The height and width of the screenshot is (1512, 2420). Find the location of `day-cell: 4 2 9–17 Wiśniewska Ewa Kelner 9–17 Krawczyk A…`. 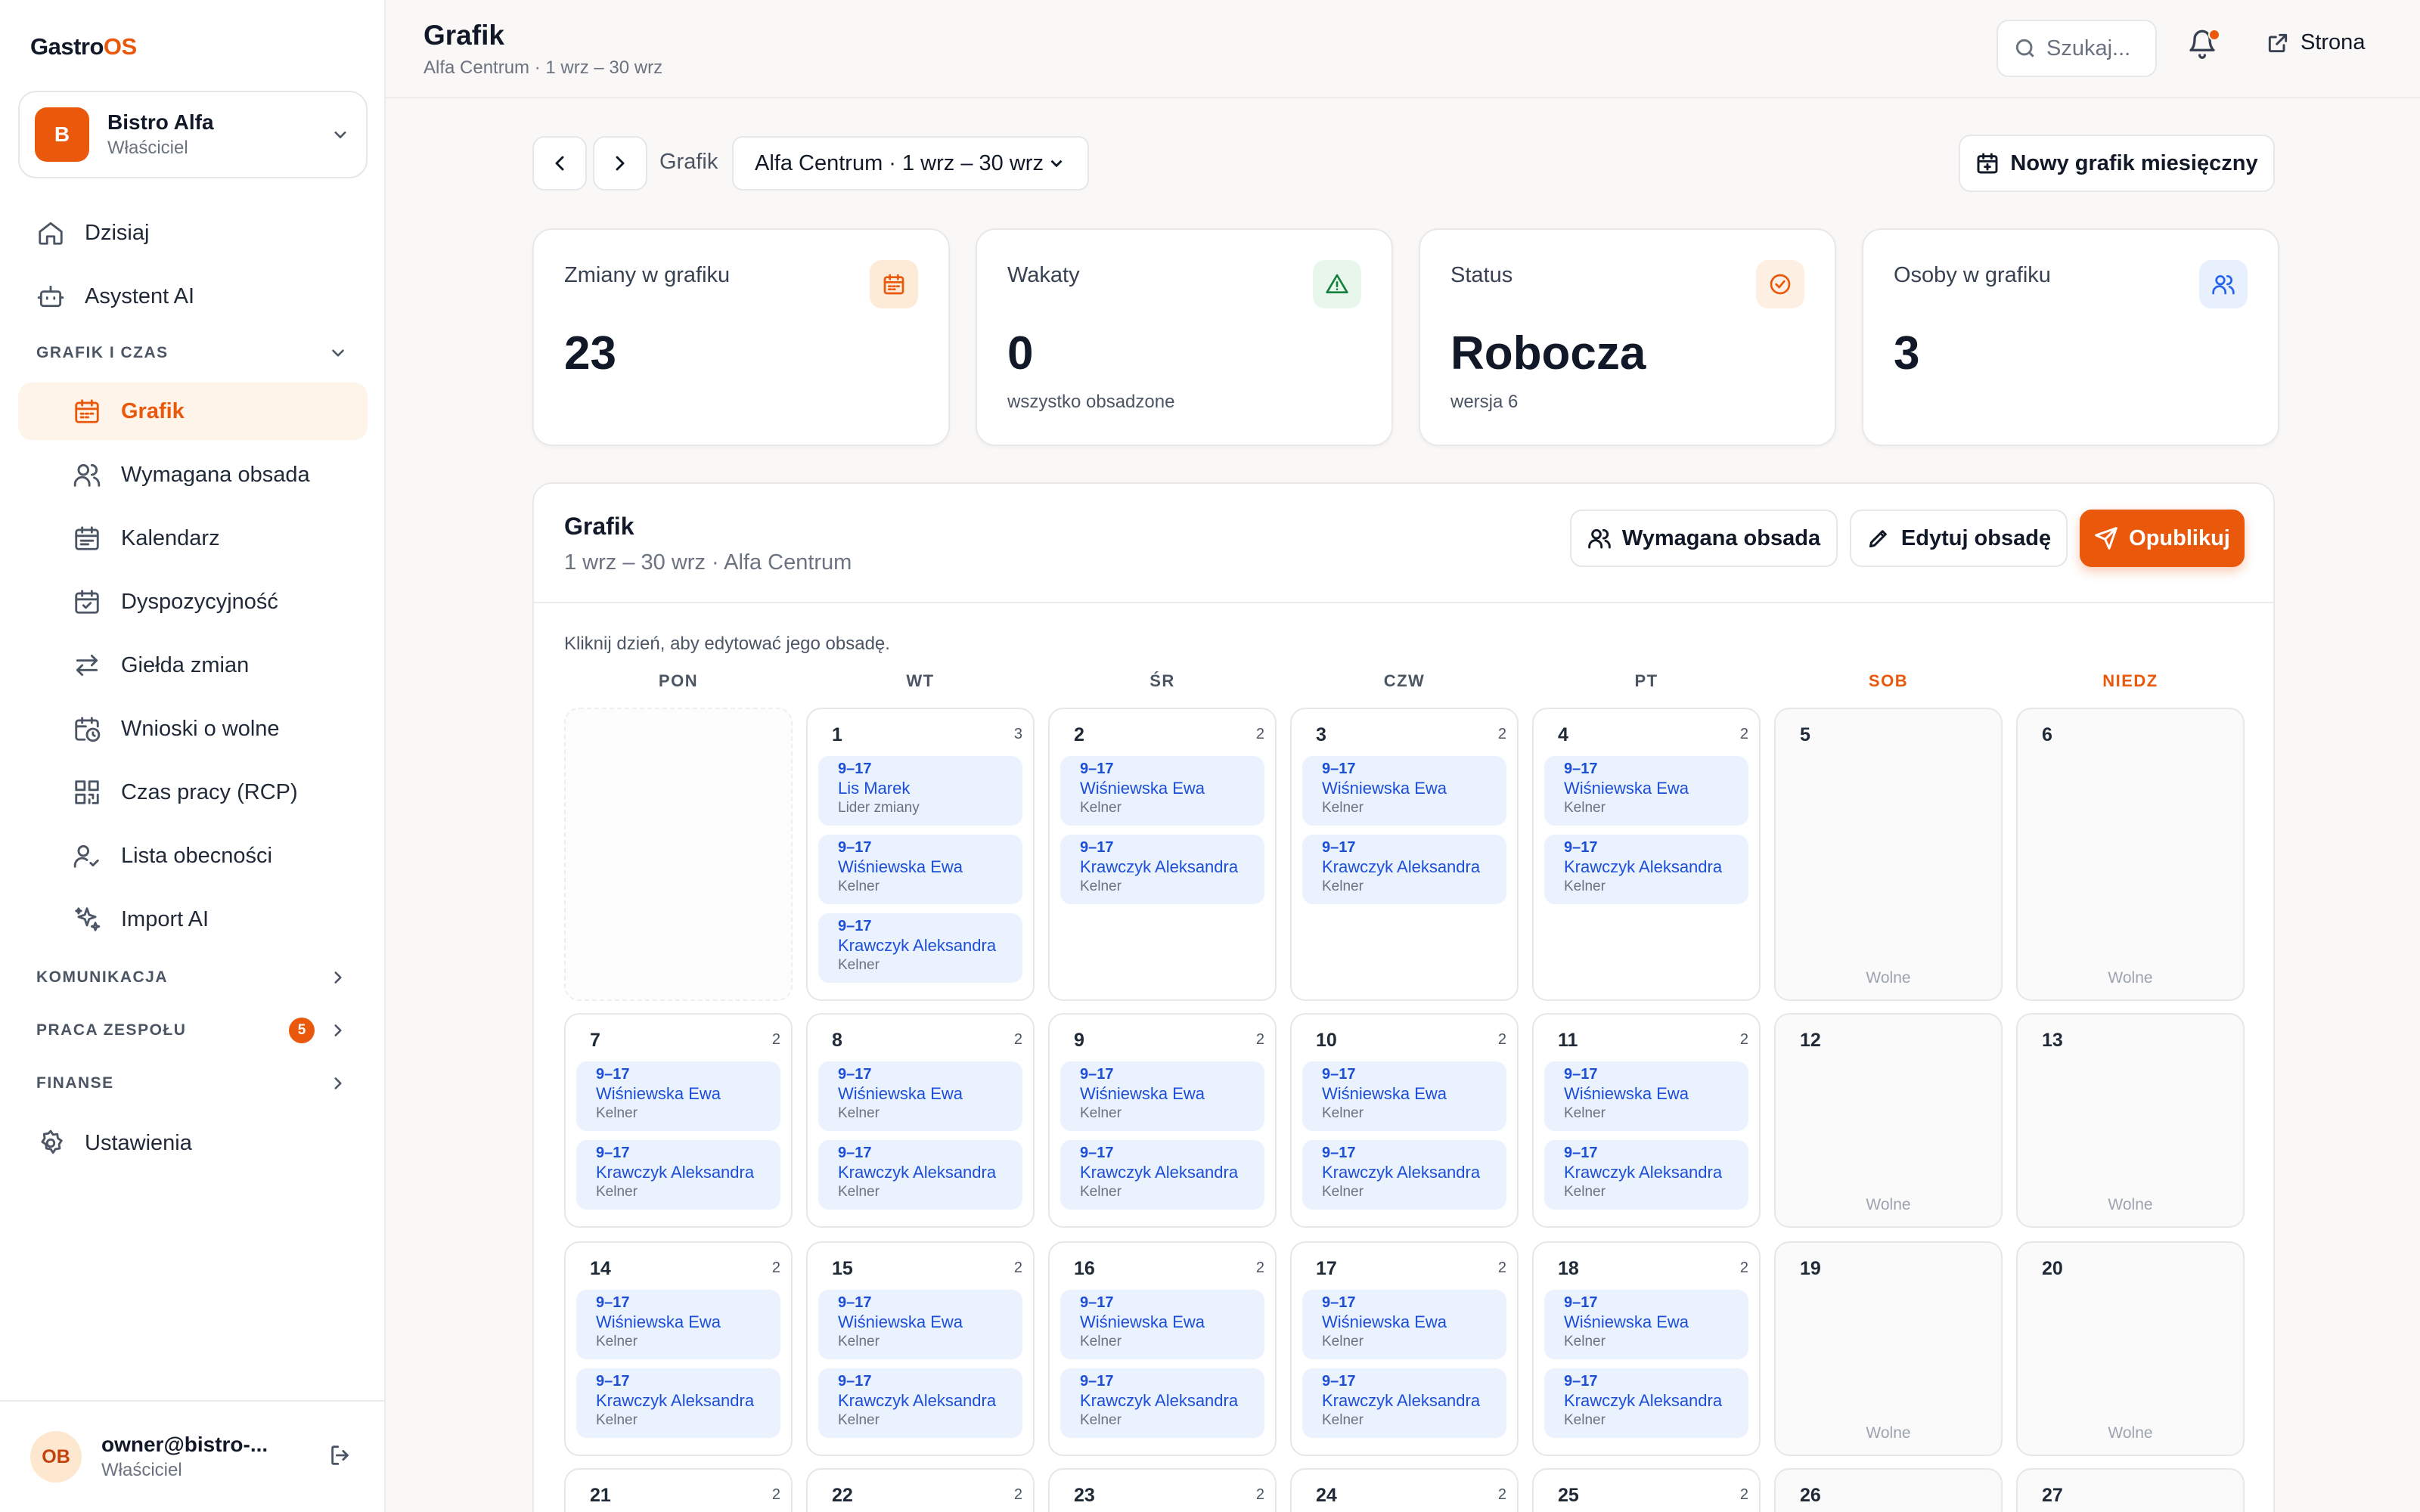

day-cell: 4 2 9–17 Wiśniewska Ewa Kelner 9–17 Krawczyk A… is located at coordinates (1646, 855).